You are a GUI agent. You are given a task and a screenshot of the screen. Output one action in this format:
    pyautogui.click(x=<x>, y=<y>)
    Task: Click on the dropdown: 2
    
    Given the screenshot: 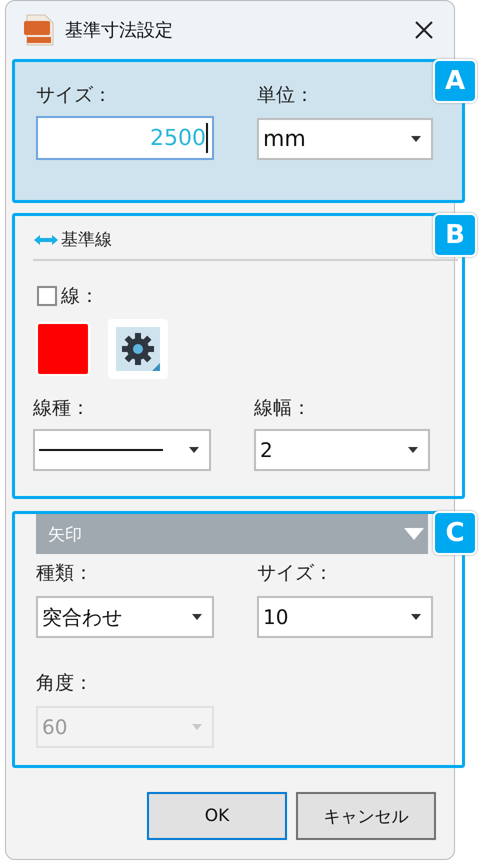 What is the action you would take?
    pyautogui.click(x=342, y=450)
    